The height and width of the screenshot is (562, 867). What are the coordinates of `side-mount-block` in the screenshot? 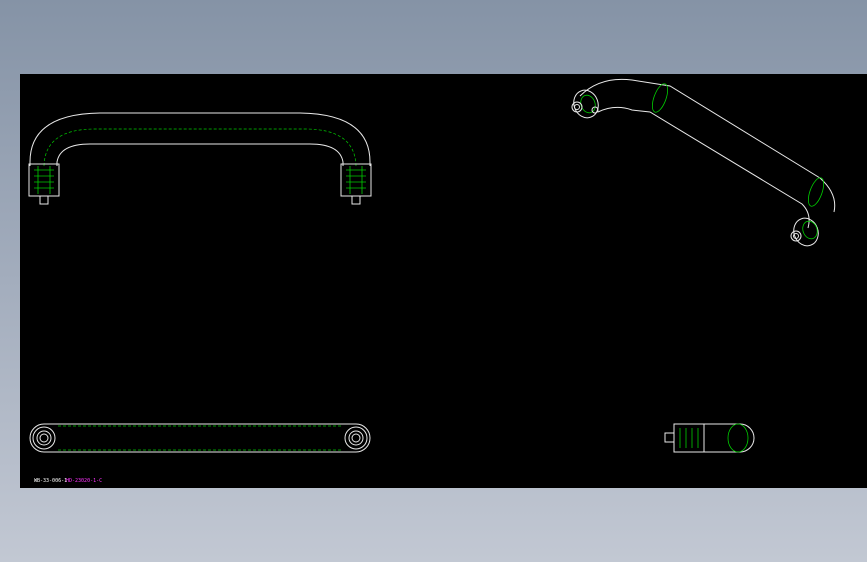 It's located at (689, 438).